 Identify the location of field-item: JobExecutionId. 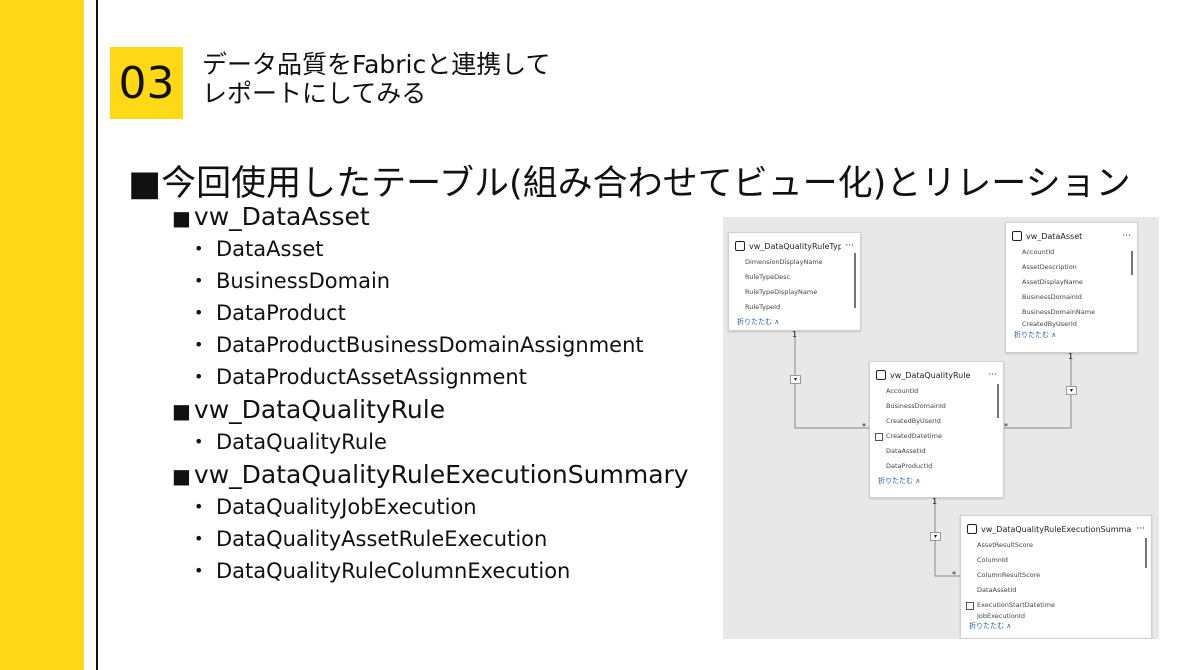
(1064, 616).